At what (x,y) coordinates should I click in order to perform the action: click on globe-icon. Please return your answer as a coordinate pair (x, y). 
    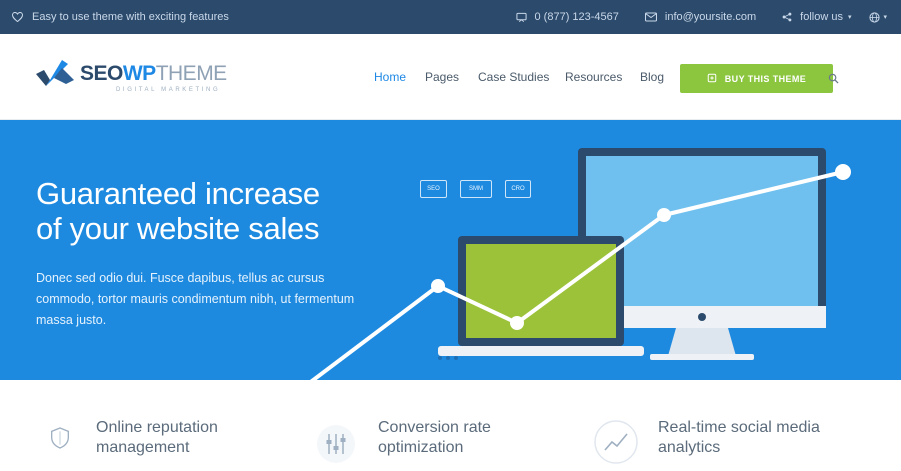
    Looking at the image, I should click on (875, 17).